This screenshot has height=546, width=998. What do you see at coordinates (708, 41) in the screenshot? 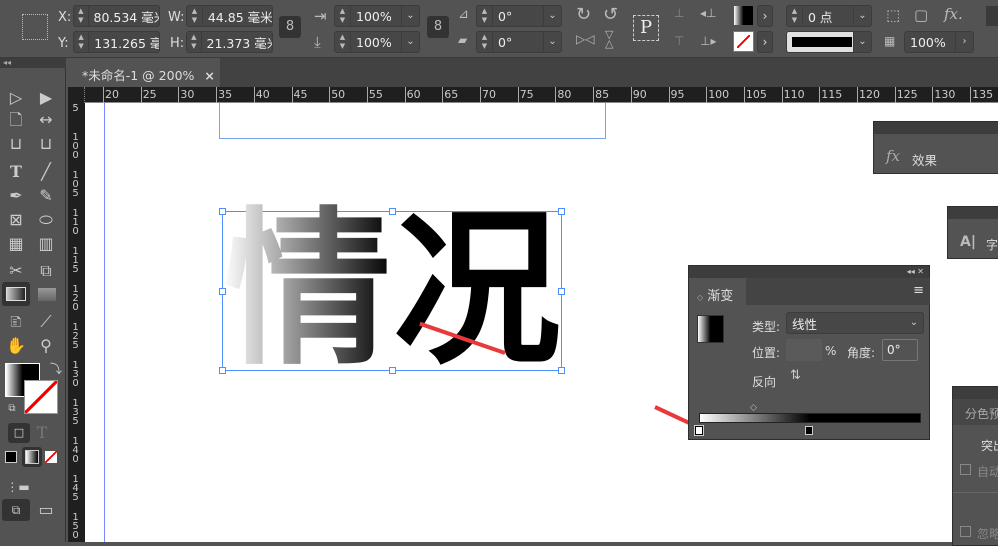
I see `distribute-right-icon: ⊥▸` at bounding box center [708, 41].